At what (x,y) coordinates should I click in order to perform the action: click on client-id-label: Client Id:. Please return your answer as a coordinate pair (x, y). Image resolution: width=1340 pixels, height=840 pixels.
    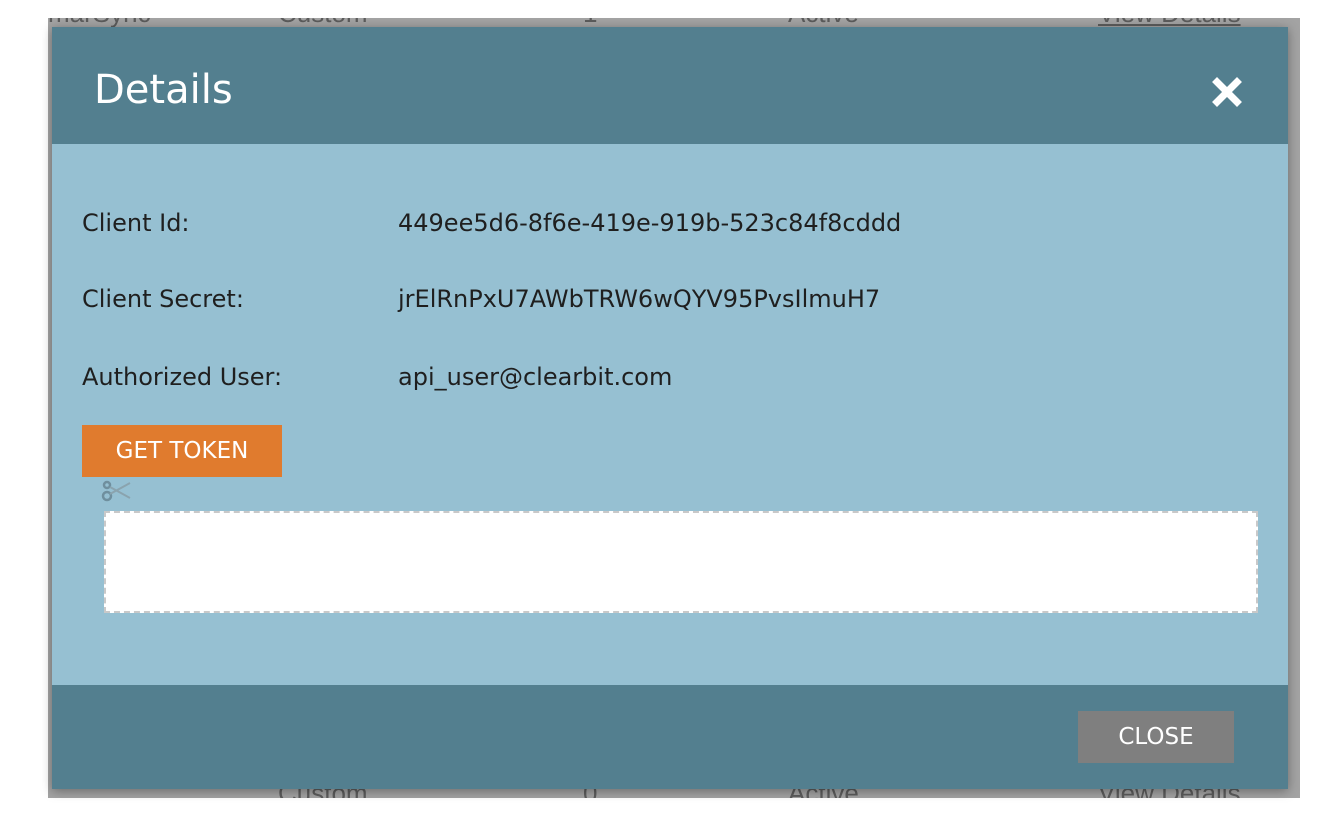
    Looking at the image, I should click on (136, 223).